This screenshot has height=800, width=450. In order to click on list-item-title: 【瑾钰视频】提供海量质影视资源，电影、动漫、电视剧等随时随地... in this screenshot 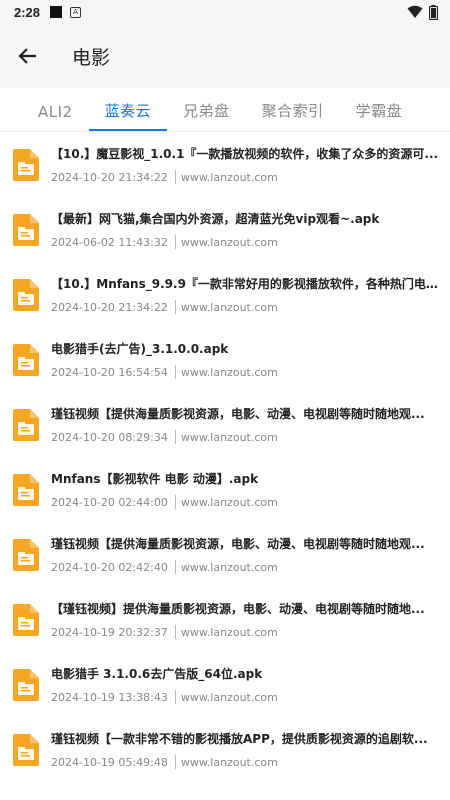, I will do `click(238, 609)`.